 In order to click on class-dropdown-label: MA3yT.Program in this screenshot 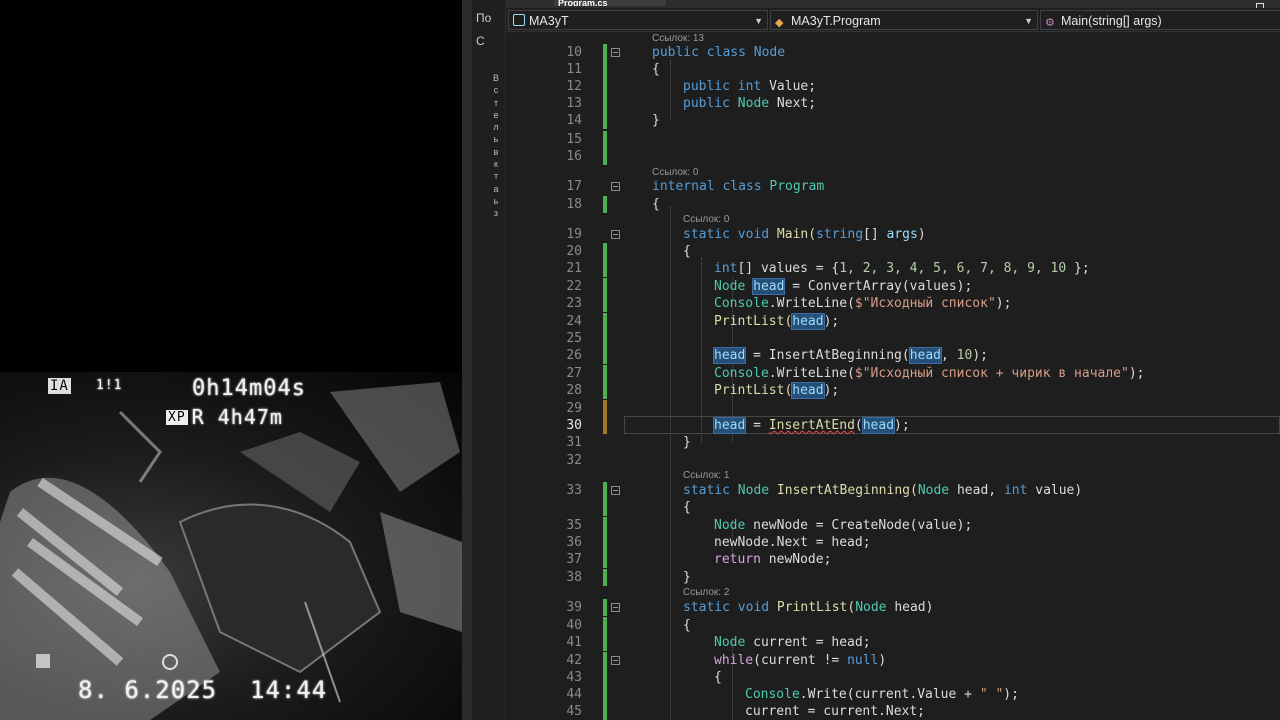, I will do `click(836, 21)`.